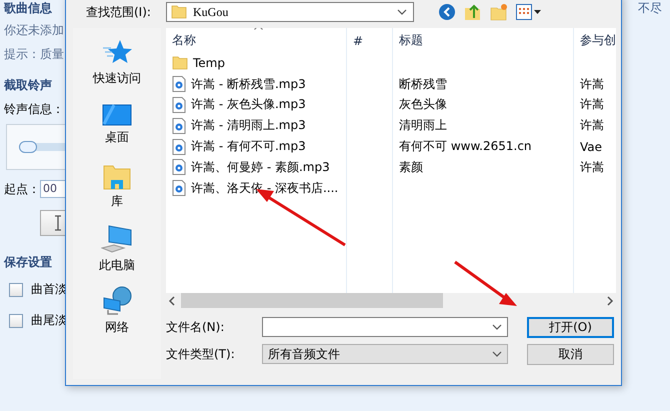  Describe the element at coordinates (256, 125) in the screenshot. I see `file-item: 许嵩 - 清明雨上.mp3` at that location.